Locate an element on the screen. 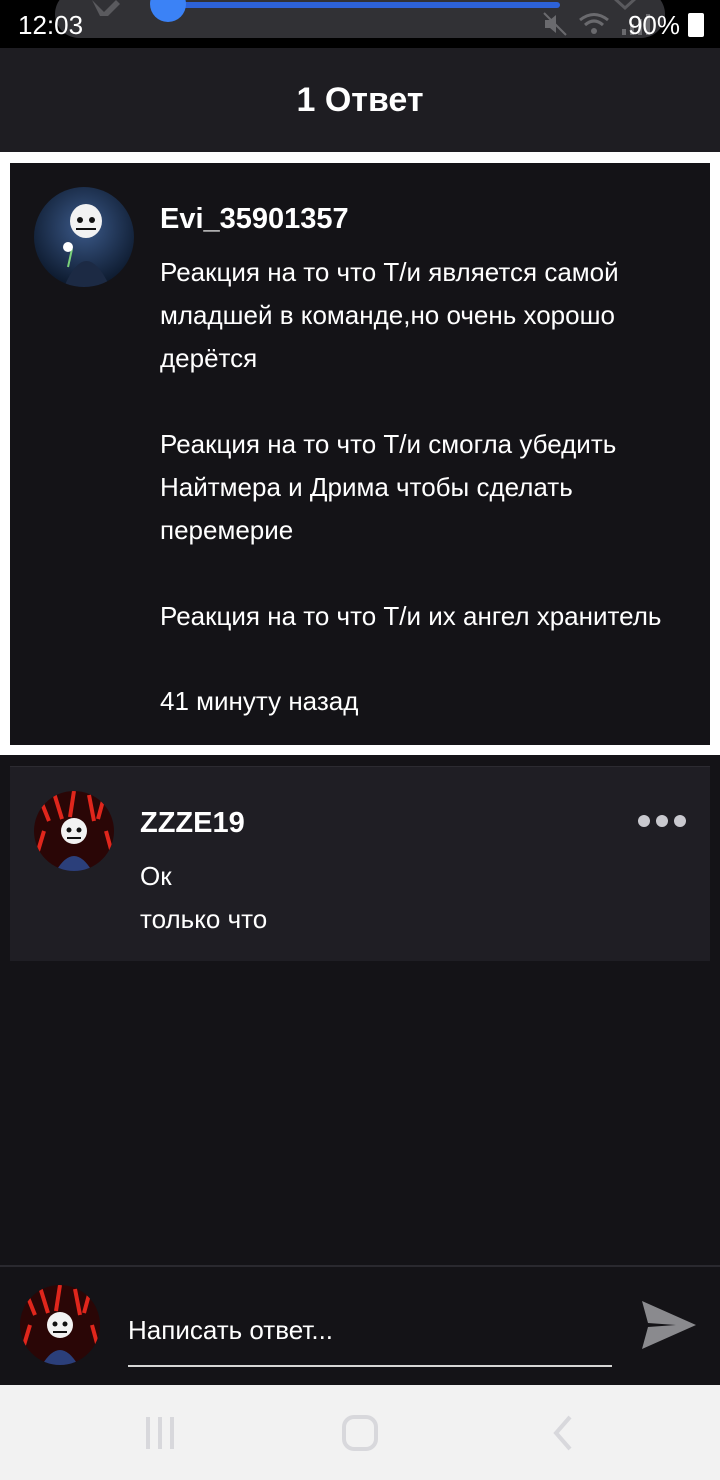 The width and height of the screenshot is (720, 1480). volume-slider-track is located at coordinates (365, 5).